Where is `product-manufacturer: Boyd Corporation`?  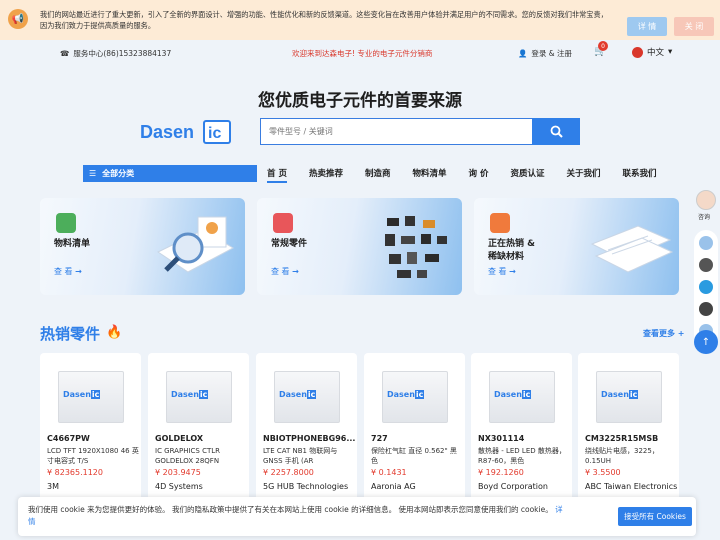 product-manufacturer: Boyd Corporation is located at coordinates (513, 486).